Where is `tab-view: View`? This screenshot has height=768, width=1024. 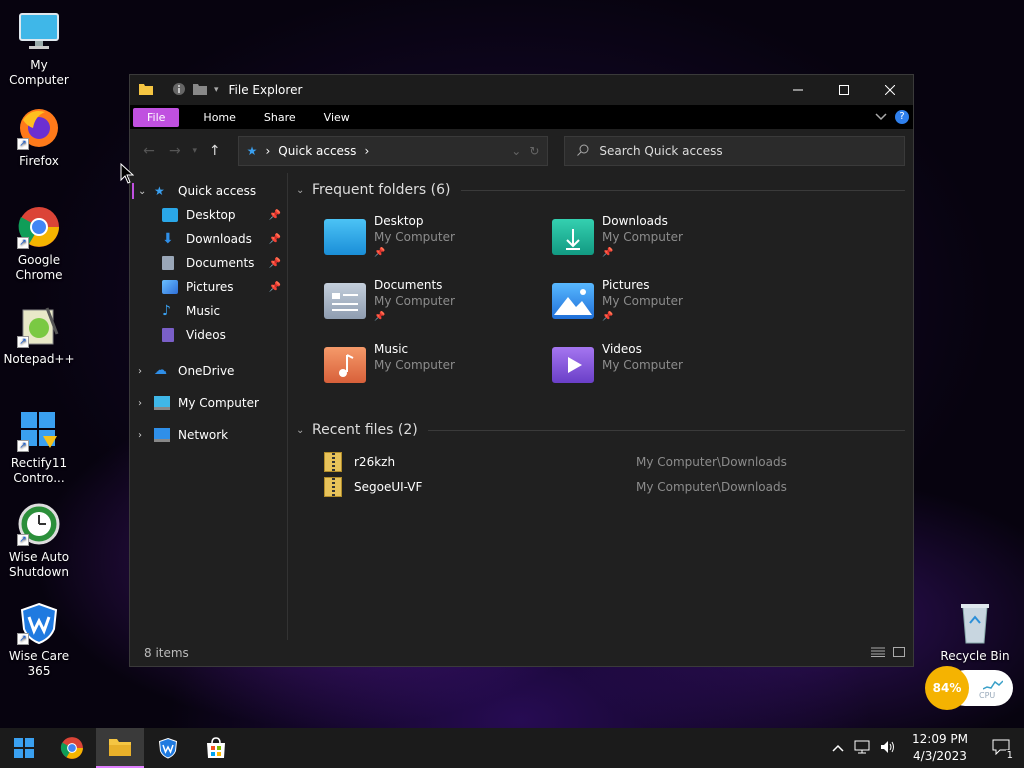
tab-view: View is located at coordinates (337, 117).